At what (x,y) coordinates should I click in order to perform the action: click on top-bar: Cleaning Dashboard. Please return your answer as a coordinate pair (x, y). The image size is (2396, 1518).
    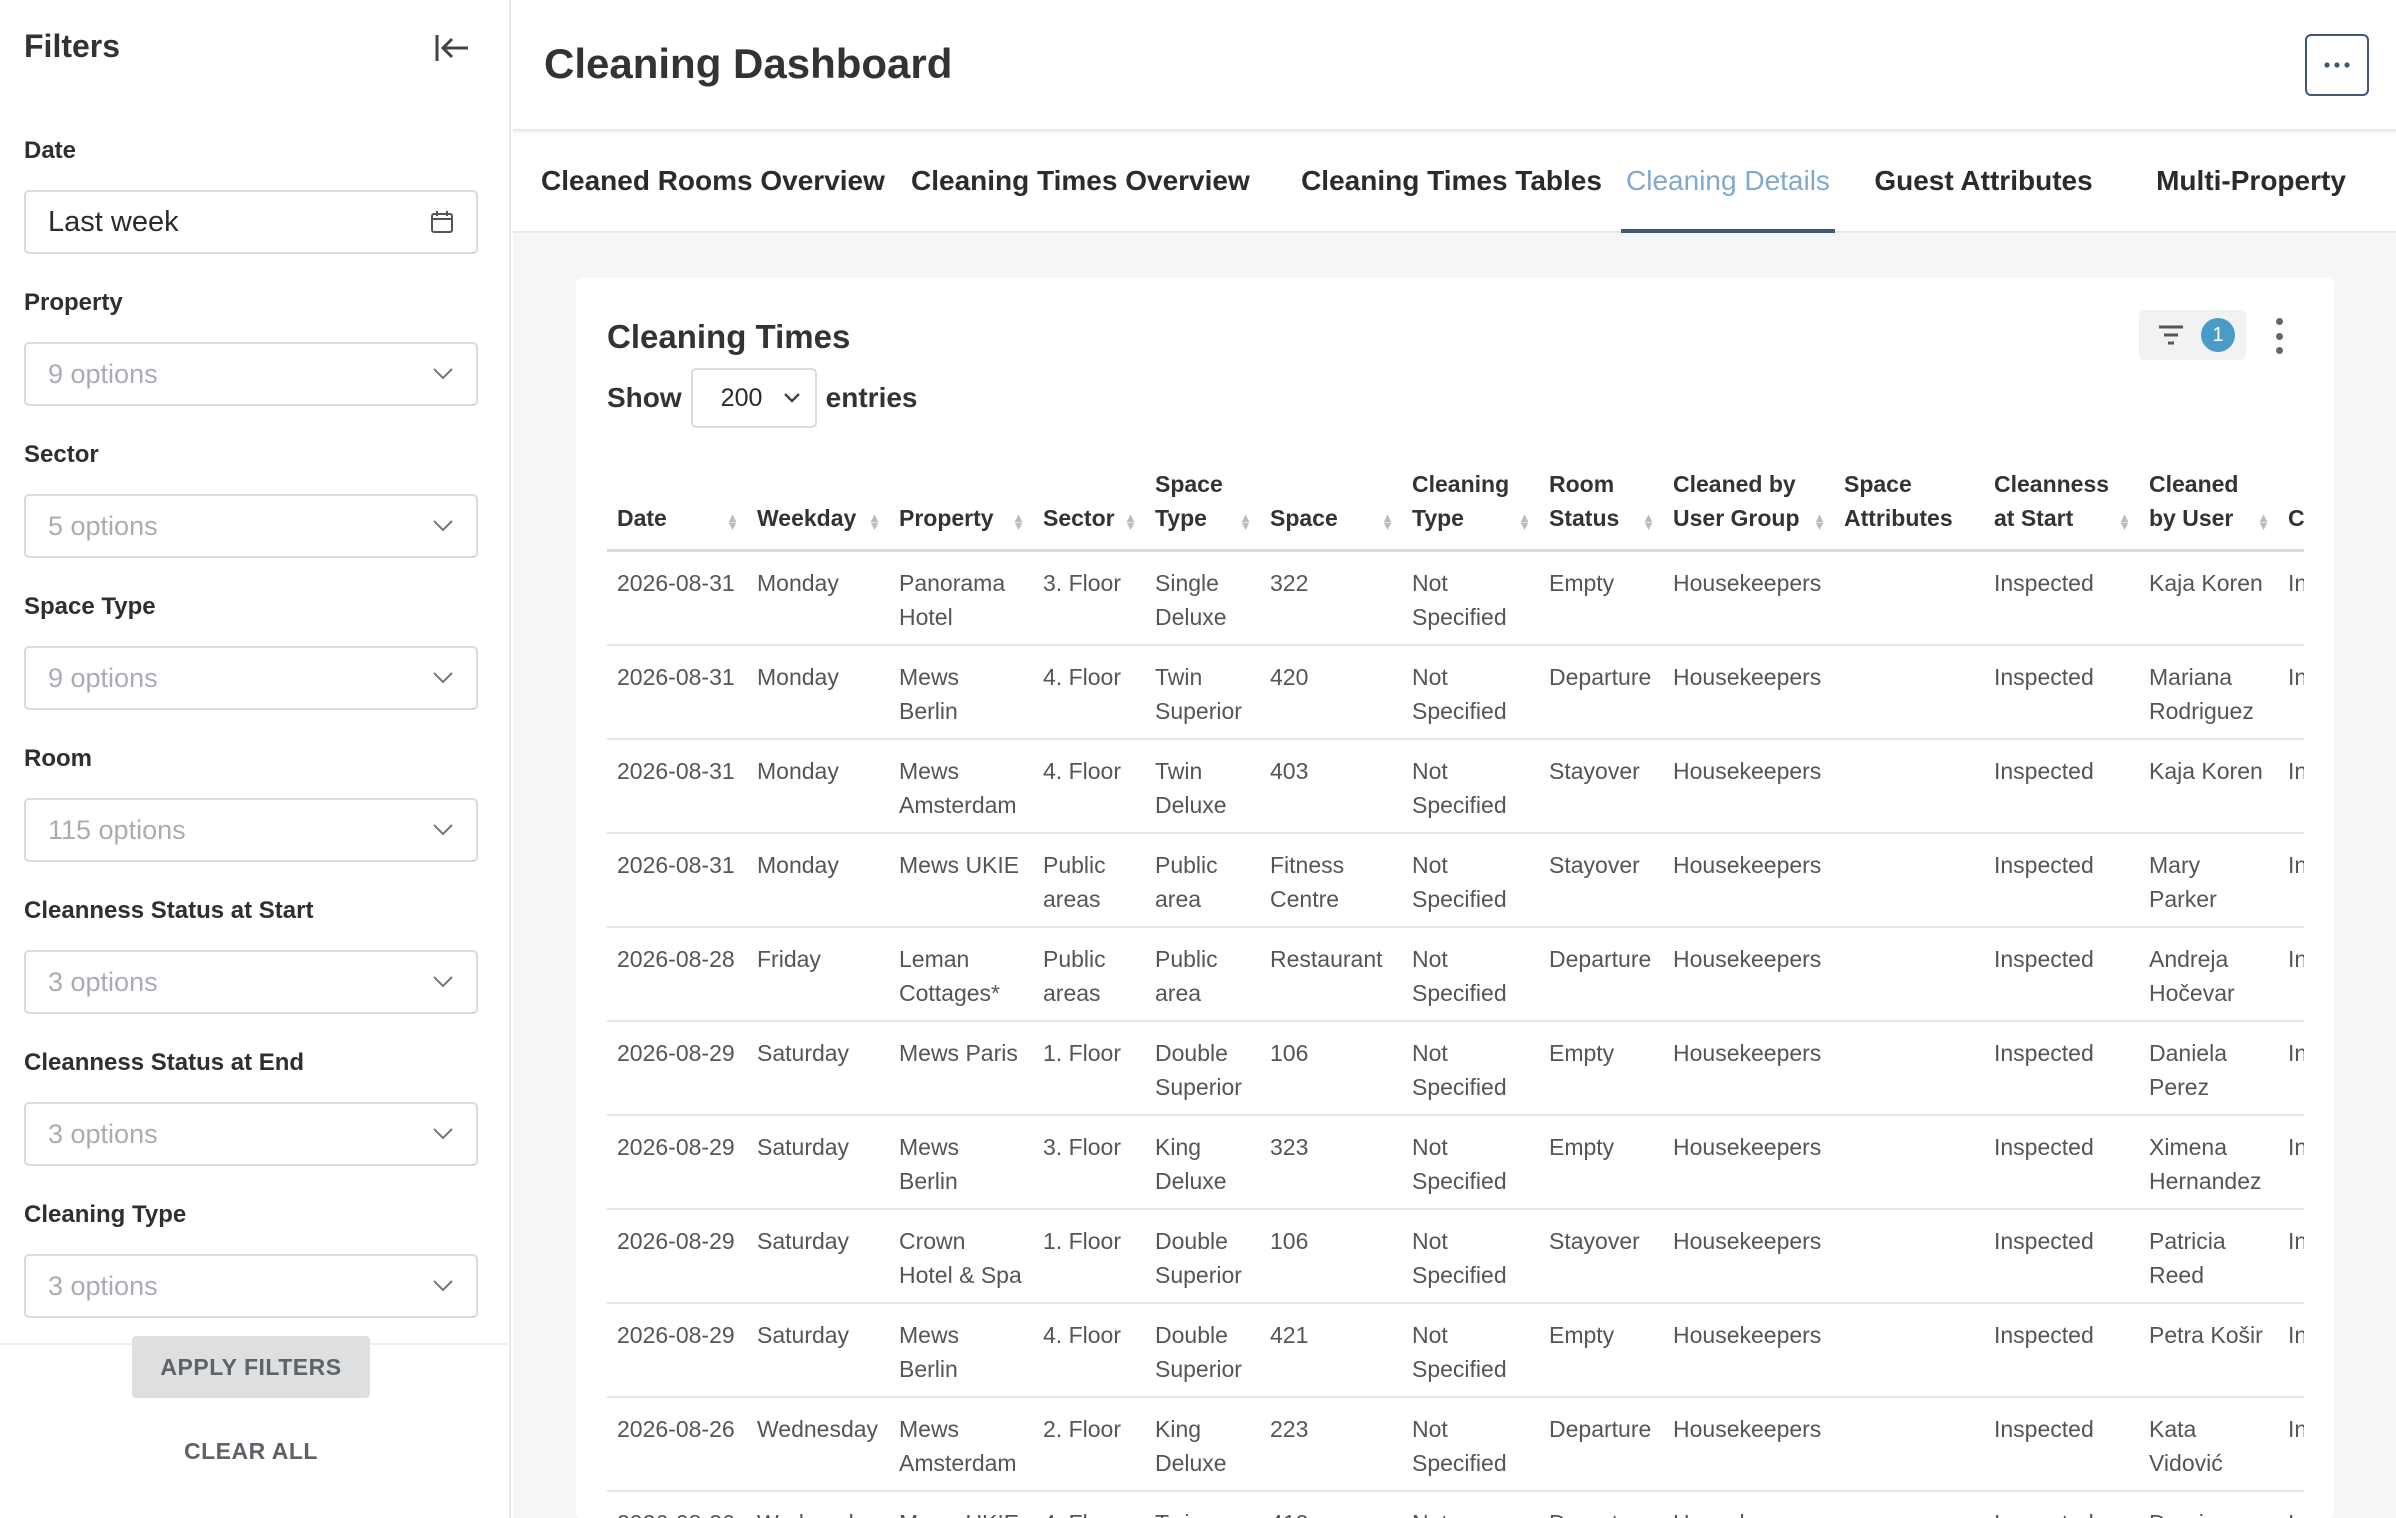
    Looking at the image, I should click on (1454, 65).